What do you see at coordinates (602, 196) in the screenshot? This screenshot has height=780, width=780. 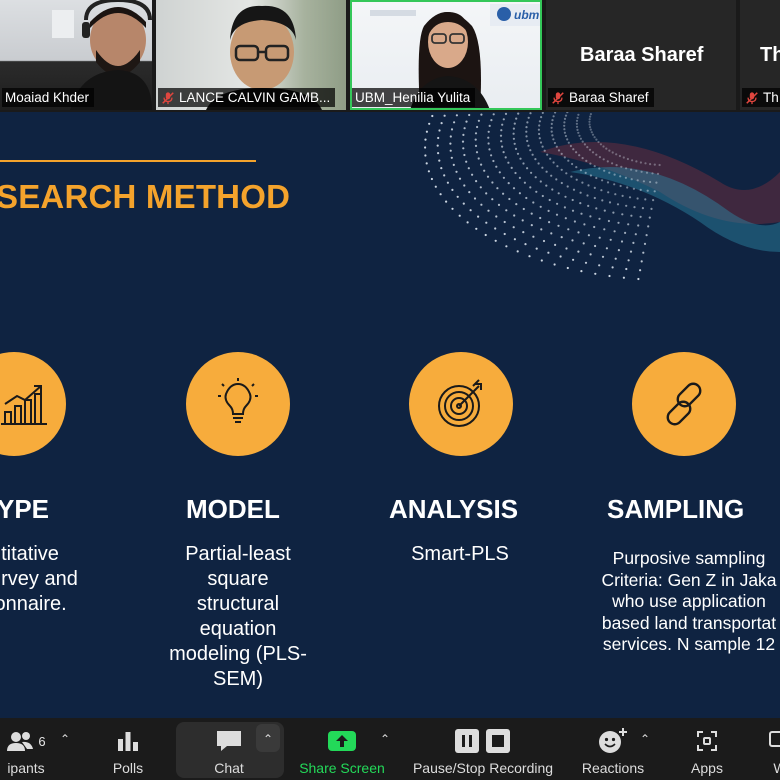 I see `decorative-dot-pattern` at bounding box center [602, 196].